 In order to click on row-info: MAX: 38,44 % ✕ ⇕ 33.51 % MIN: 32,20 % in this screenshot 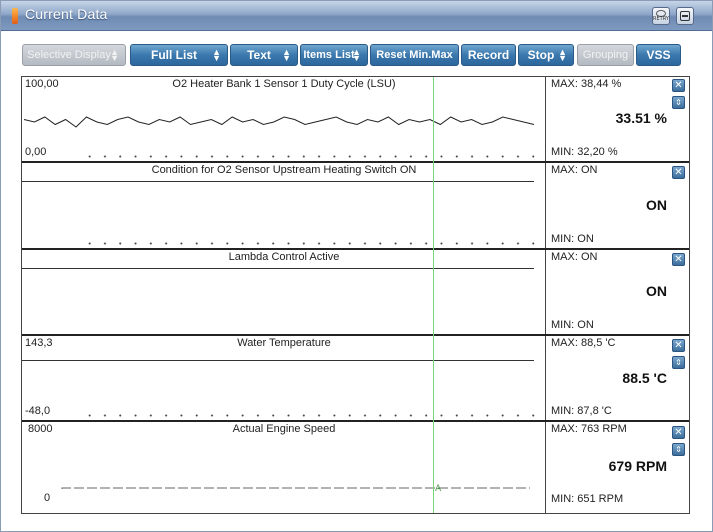, I will do `click(618, 119)`.